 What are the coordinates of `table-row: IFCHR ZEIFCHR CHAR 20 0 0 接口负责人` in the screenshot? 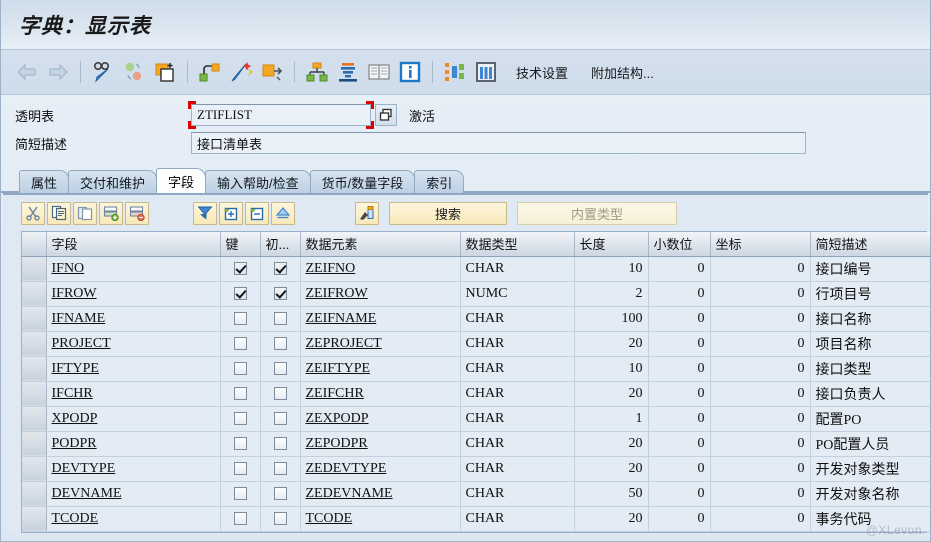 It's located at (476, 394).